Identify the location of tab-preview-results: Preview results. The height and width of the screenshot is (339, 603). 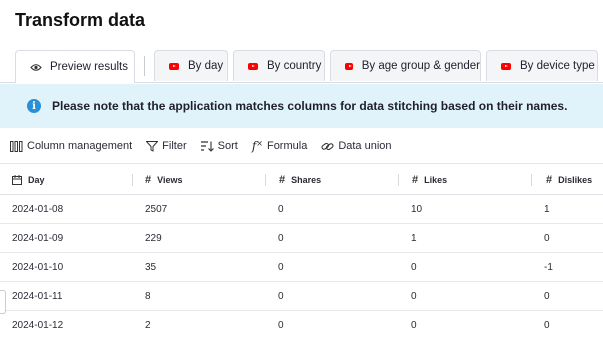
(75, 66).